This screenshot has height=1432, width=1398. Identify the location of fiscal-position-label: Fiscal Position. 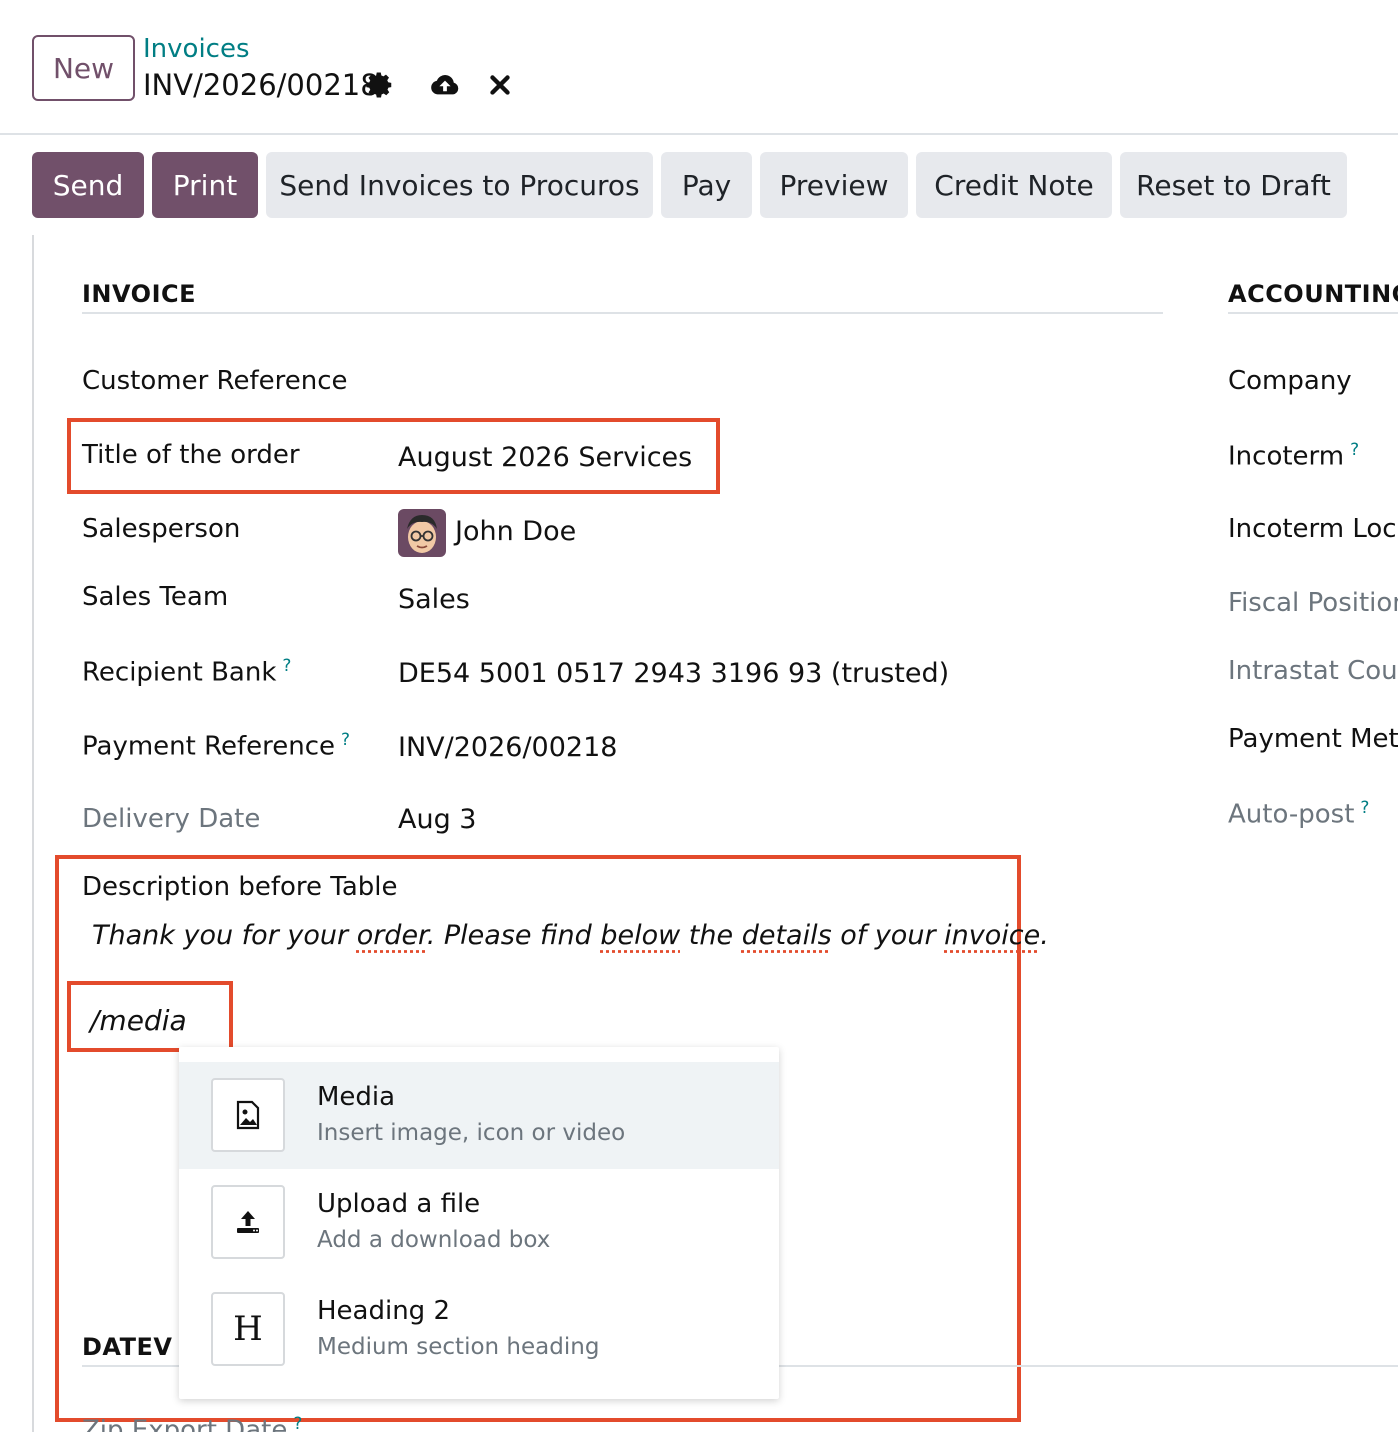
(1313, 603).